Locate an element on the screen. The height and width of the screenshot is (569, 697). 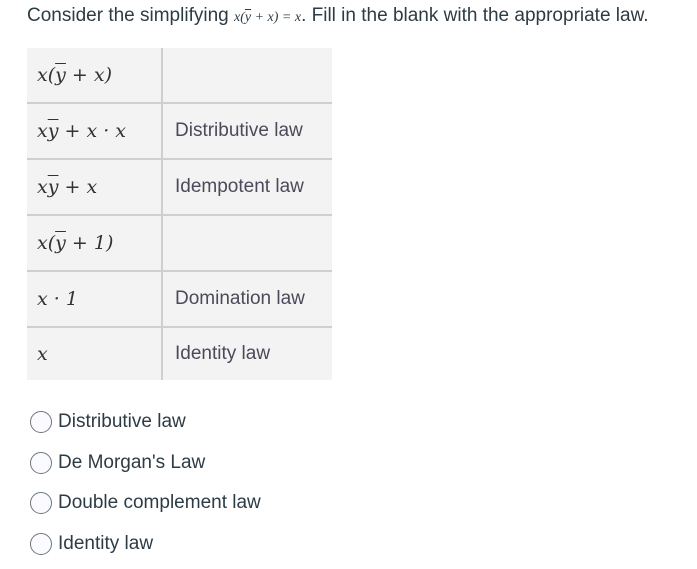
expr-part: + x) is located at coordinates (89, 75).